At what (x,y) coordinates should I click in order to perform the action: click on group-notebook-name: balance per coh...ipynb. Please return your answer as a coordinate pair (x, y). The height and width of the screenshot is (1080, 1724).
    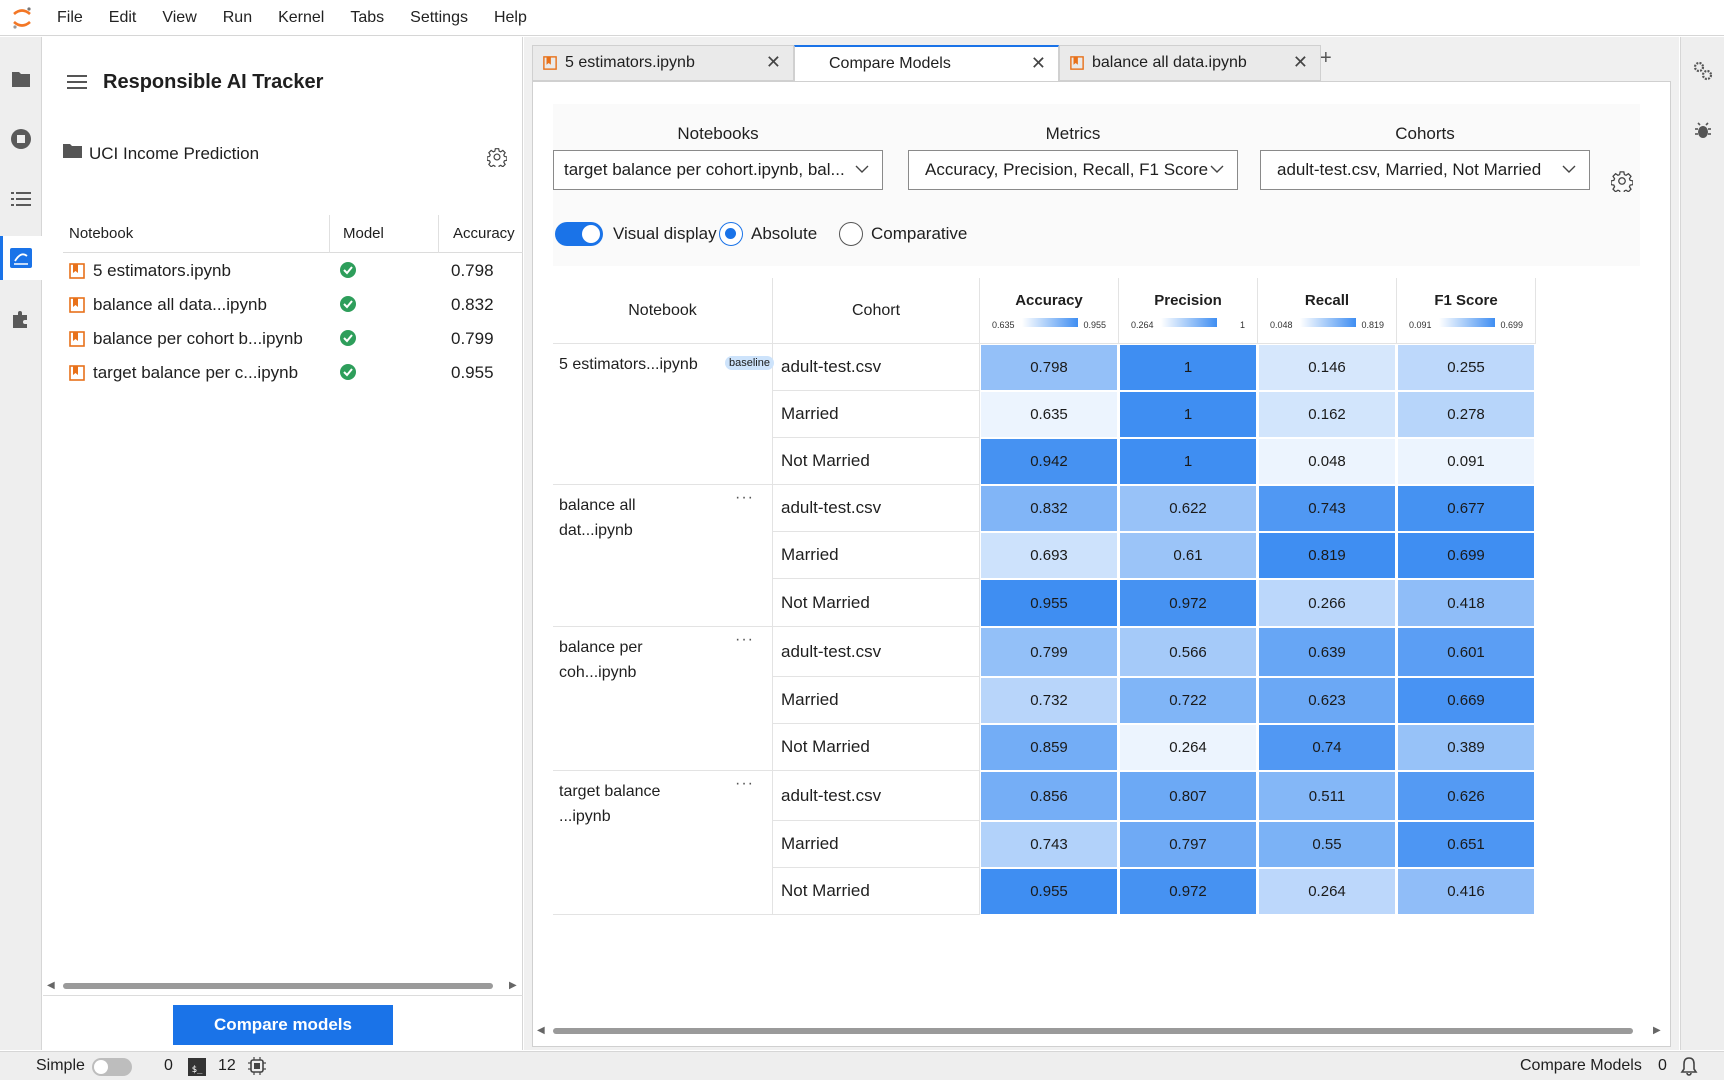
    Looking at the image, I should click on (601, 660).